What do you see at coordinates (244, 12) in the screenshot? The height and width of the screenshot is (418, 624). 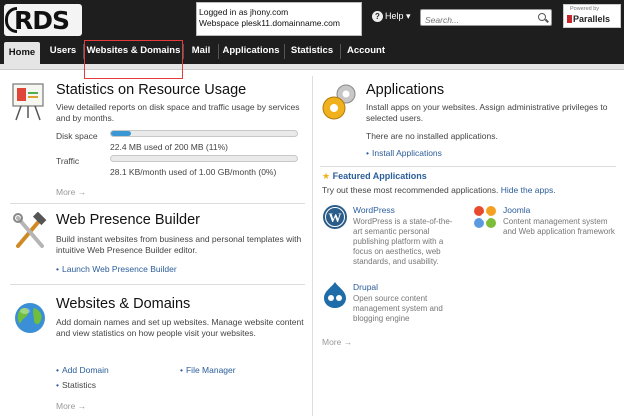 I see `login-user-text: Logged in as jhony.com` at bounding box center [244, 12].